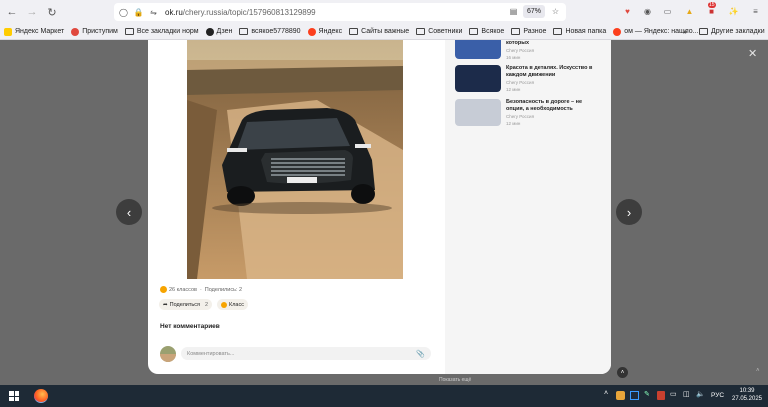  I want to click on commenter-avatar, so click(168, 354).